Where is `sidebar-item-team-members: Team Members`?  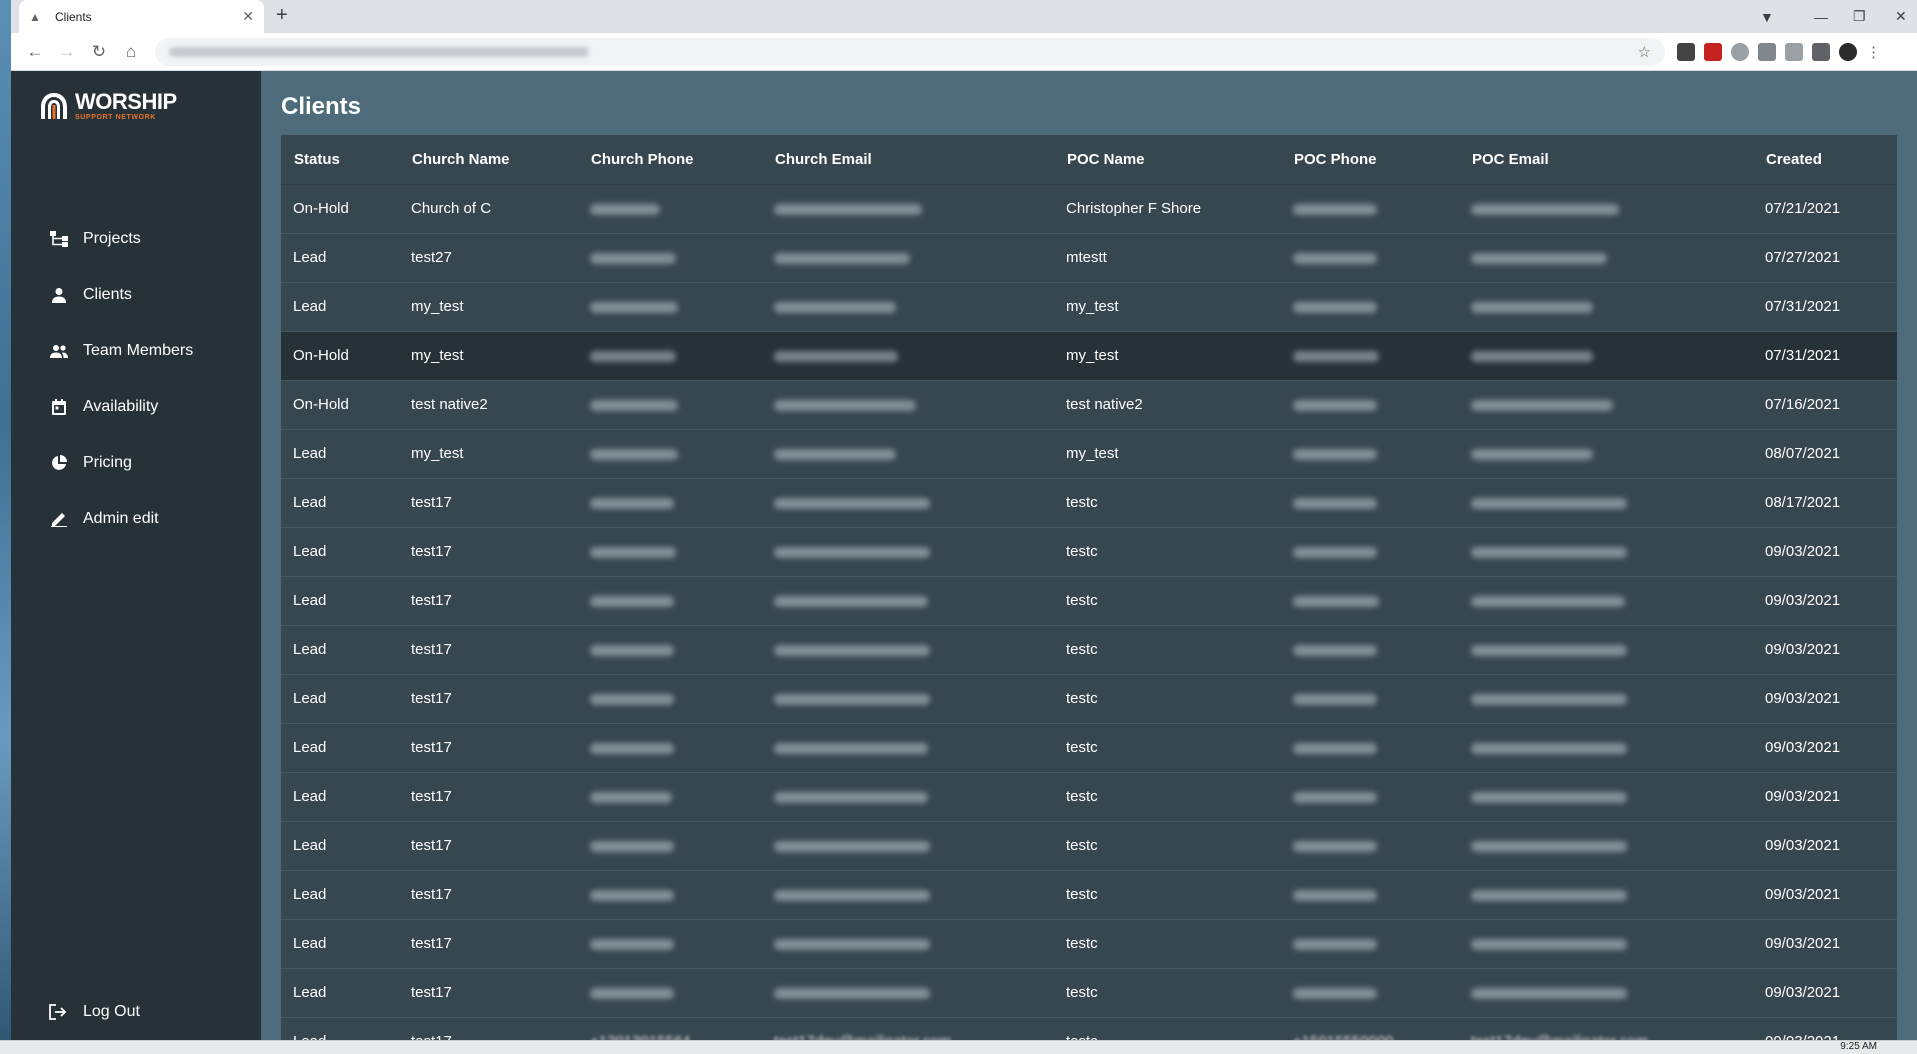
sidebar-item-team-members: Team Members is located at coordinates (136, 351).